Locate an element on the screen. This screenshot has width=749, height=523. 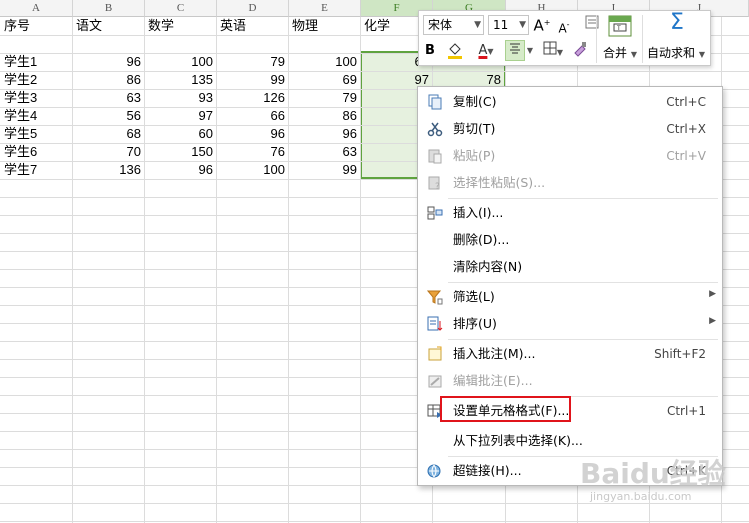
font-name-select: 宋体 ▼ is located at coordinates (453, 25).